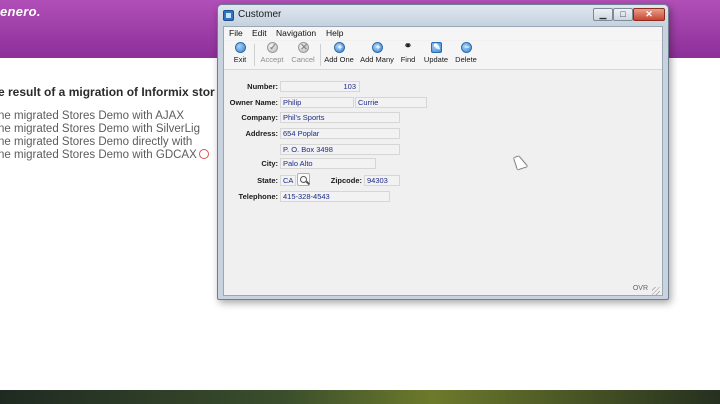 This screenshot has height=404, width=720. I want to click on web-page-heading: e result of a migration of Informix stor, so click(107, 92).